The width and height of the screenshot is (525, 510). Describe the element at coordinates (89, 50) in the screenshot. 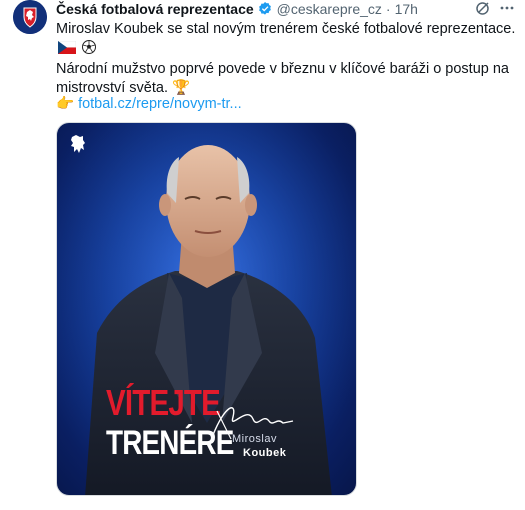

I see `soccer-ball-icon` at that location.